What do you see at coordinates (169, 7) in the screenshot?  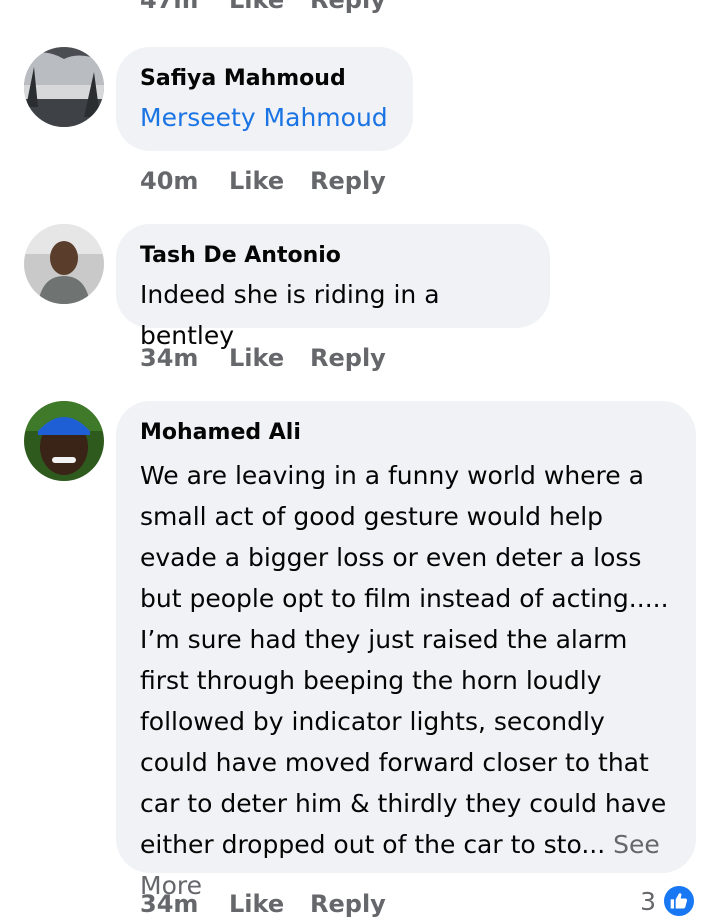 I see `comment-time: 47m` at bounding box center [169, 7].